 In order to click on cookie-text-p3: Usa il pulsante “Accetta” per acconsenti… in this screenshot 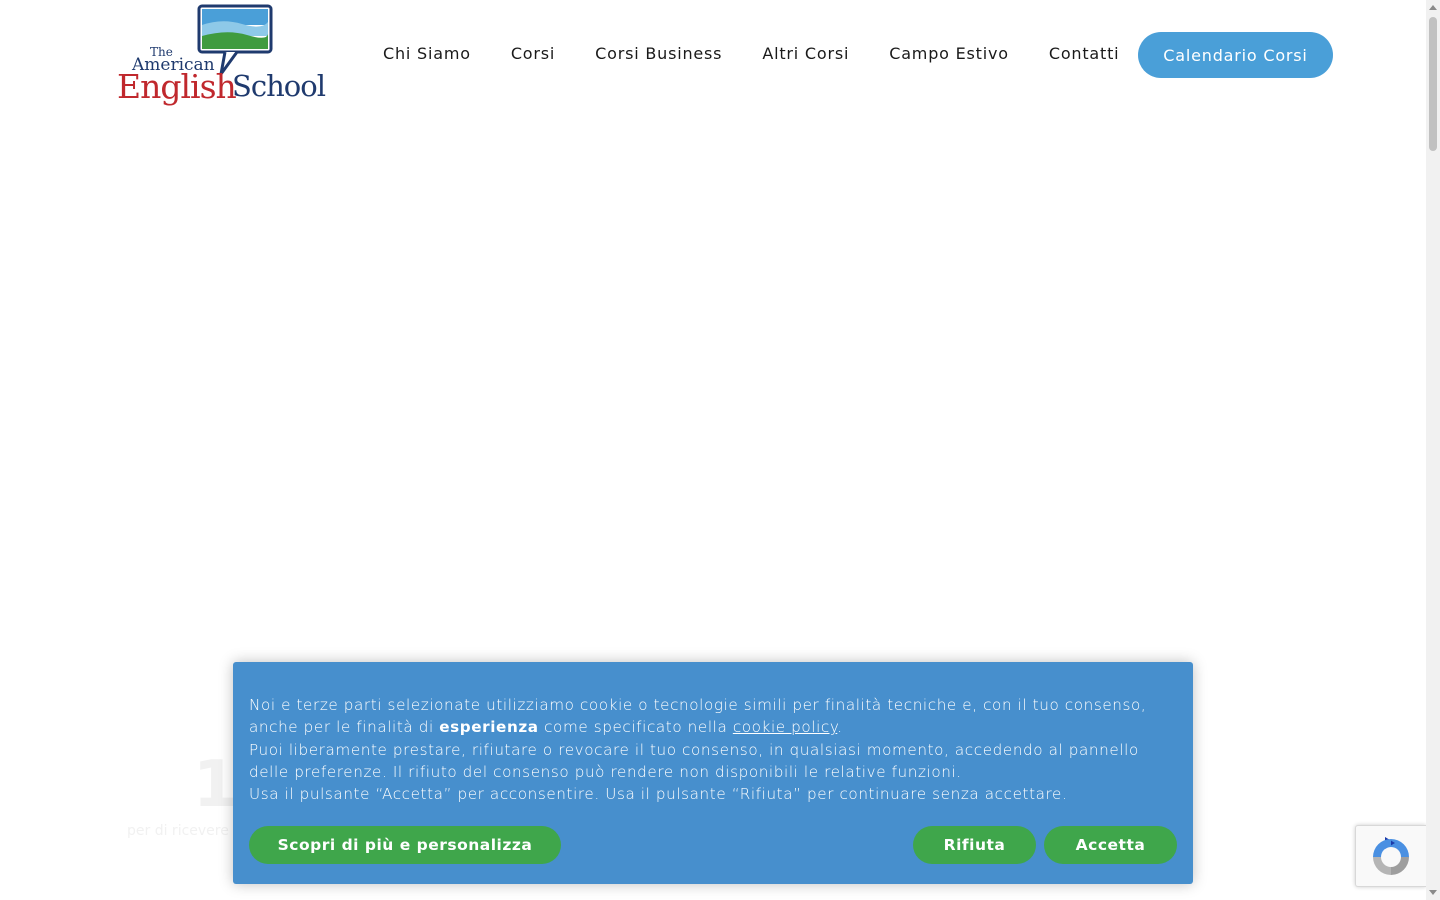, I will do `click(658, 794)`.